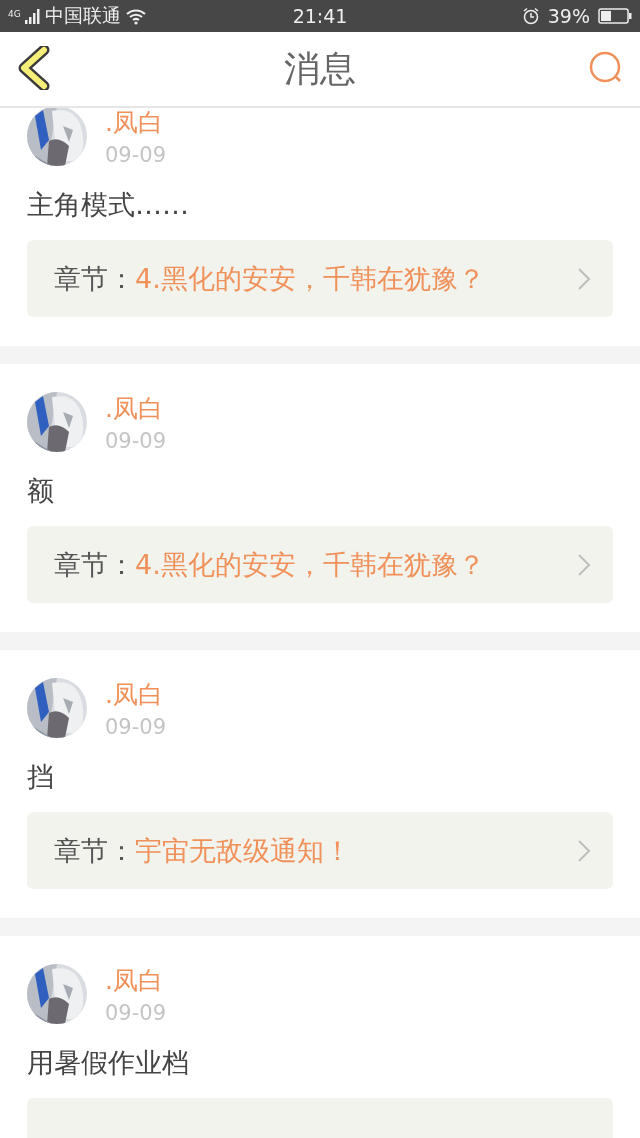 This screenshot has width=640, height=1138. Describe the element at coordinates (615, 16) in the screenshot. I see `battery-icon` at that location.